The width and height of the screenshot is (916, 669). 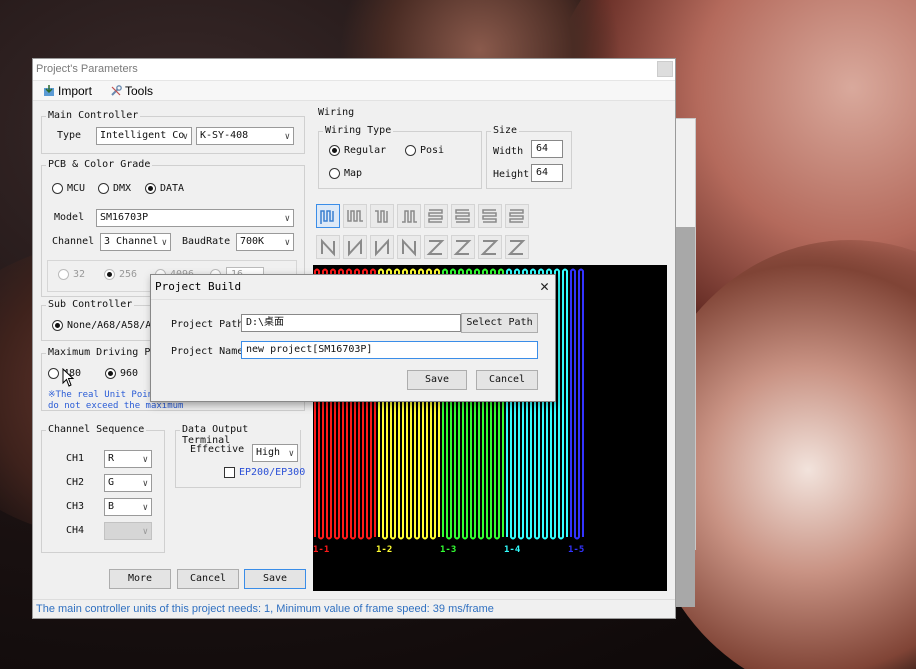 What do you see at coordinates (75, 458) in the screenshot?
I see `ch1-label: CH1` at bounding box center [75, 458].